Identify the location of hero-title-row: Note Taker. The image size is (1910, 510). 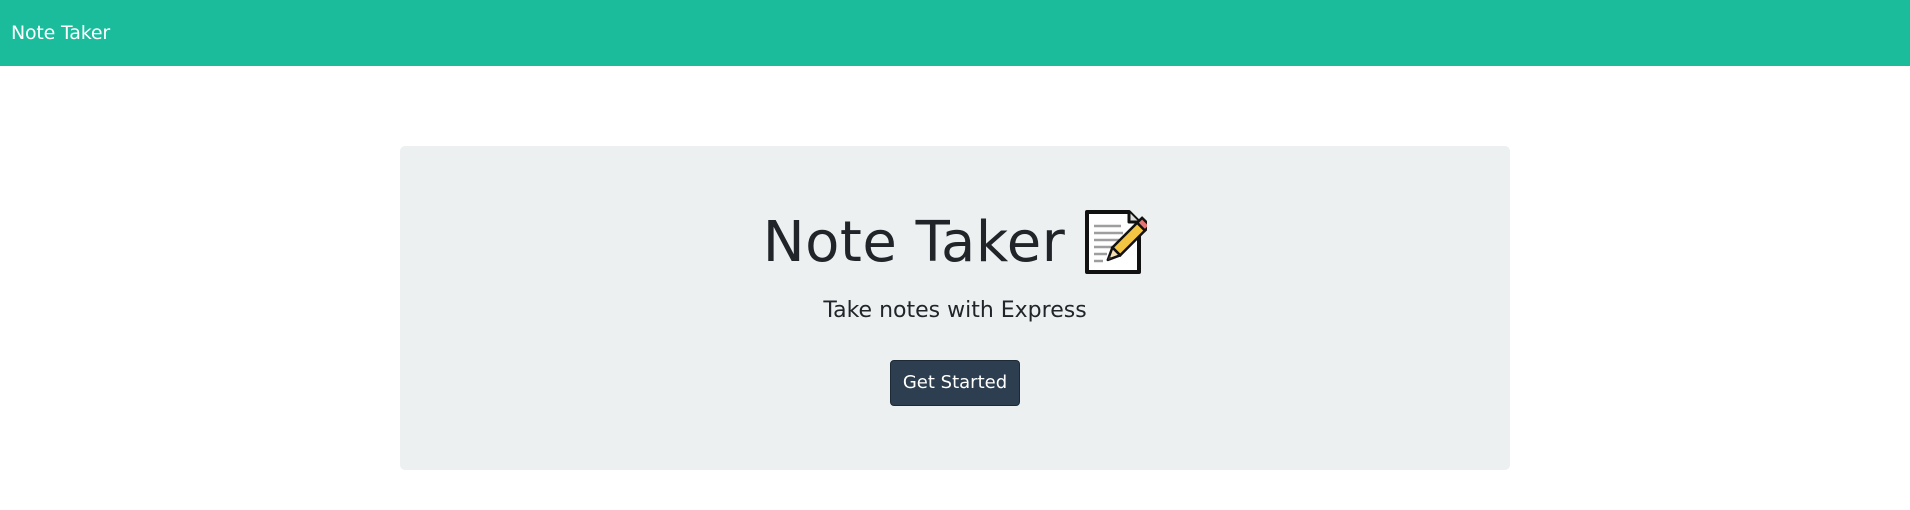
(955, 243).